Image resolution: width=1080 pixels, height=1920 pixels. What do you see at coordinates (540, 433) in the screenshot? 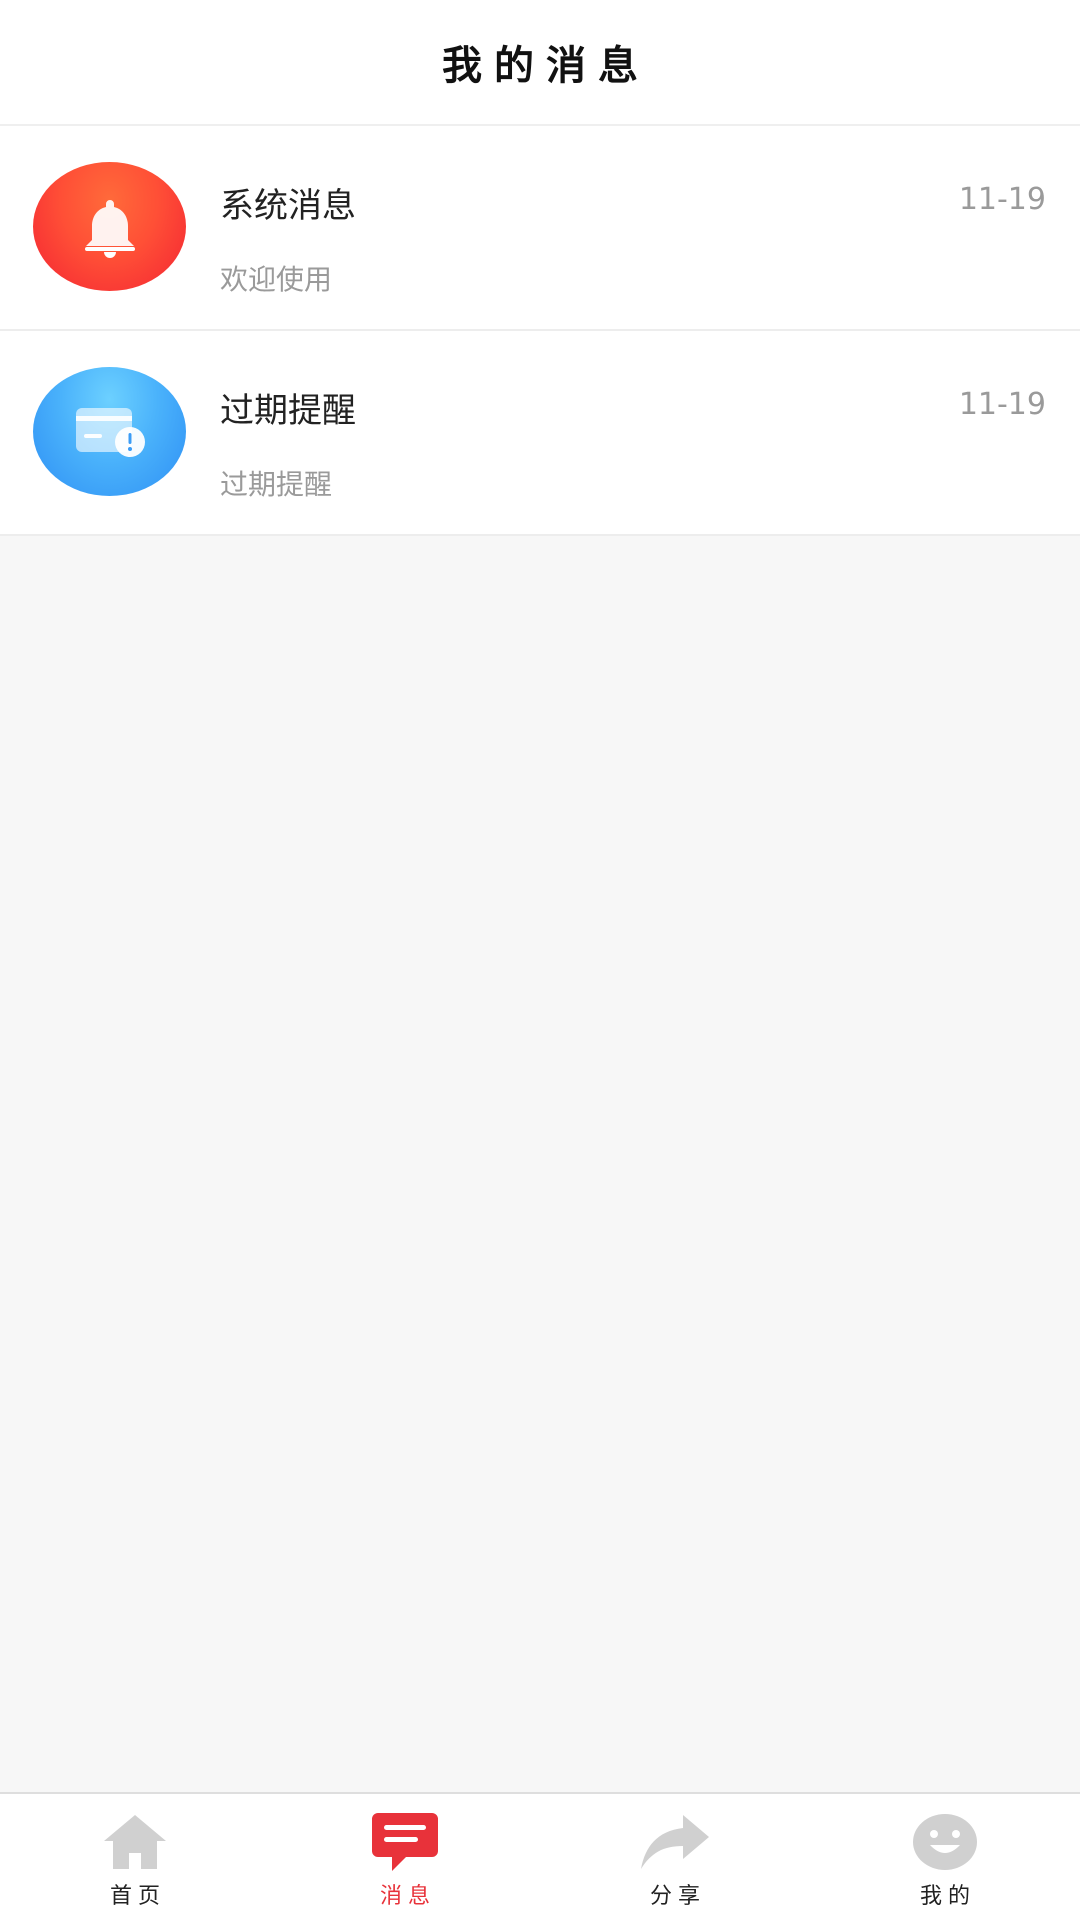
I see `message-item-expiry: 过期提醒 11-19 过期提醒` at bounding box center [540, 433].